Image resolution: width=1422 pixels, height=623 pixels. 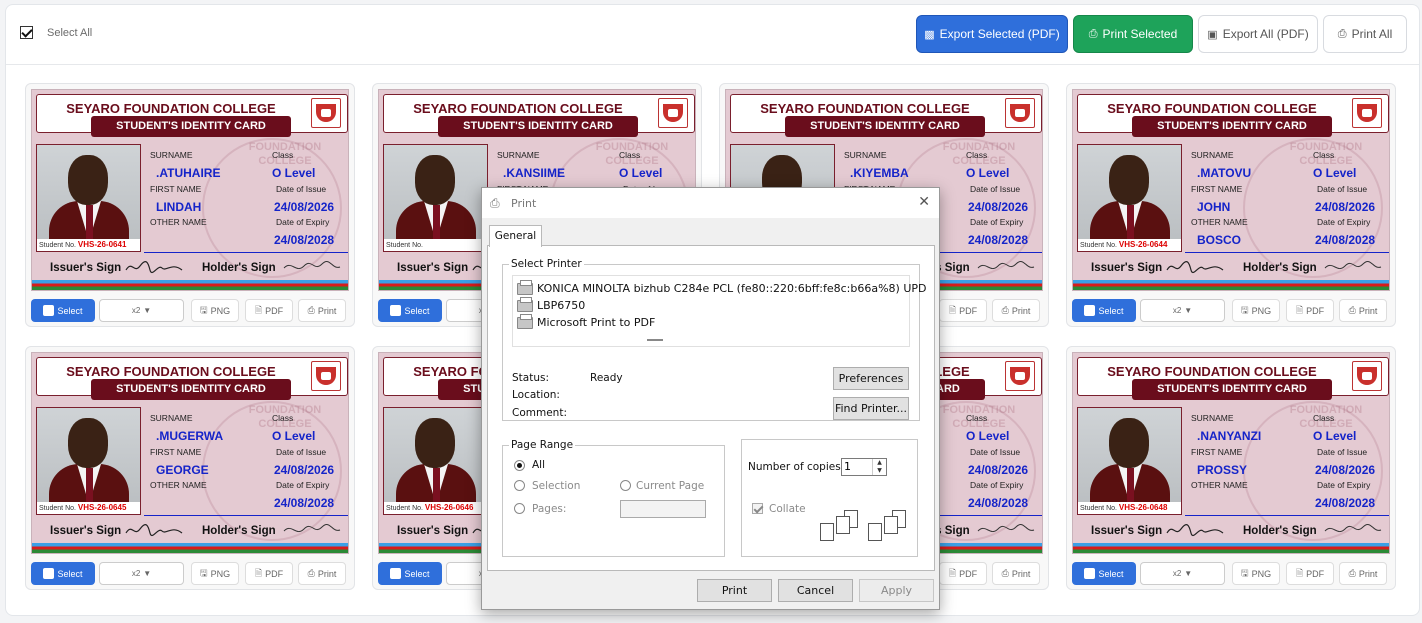 I want to click on print-selected-button: ⎙ Print Selected, so click(x=1133, y=34).